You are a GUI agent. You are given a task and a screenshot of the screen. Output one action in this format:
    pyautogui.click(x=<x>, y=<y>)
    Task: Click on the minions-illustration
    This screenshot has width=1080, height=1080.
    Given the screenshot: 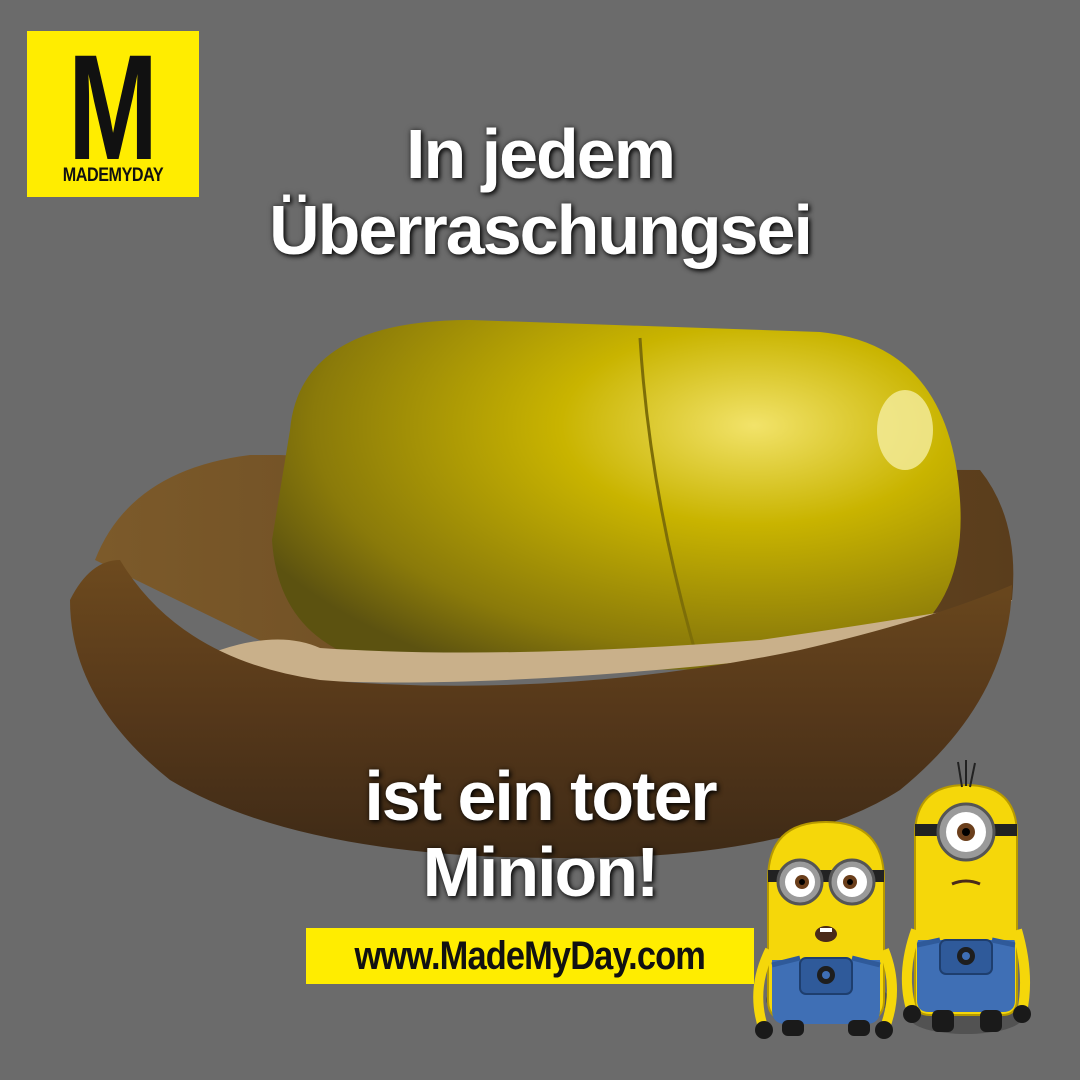 What is the action you would take?
    pyautogui.click(x=892, y=899)
    